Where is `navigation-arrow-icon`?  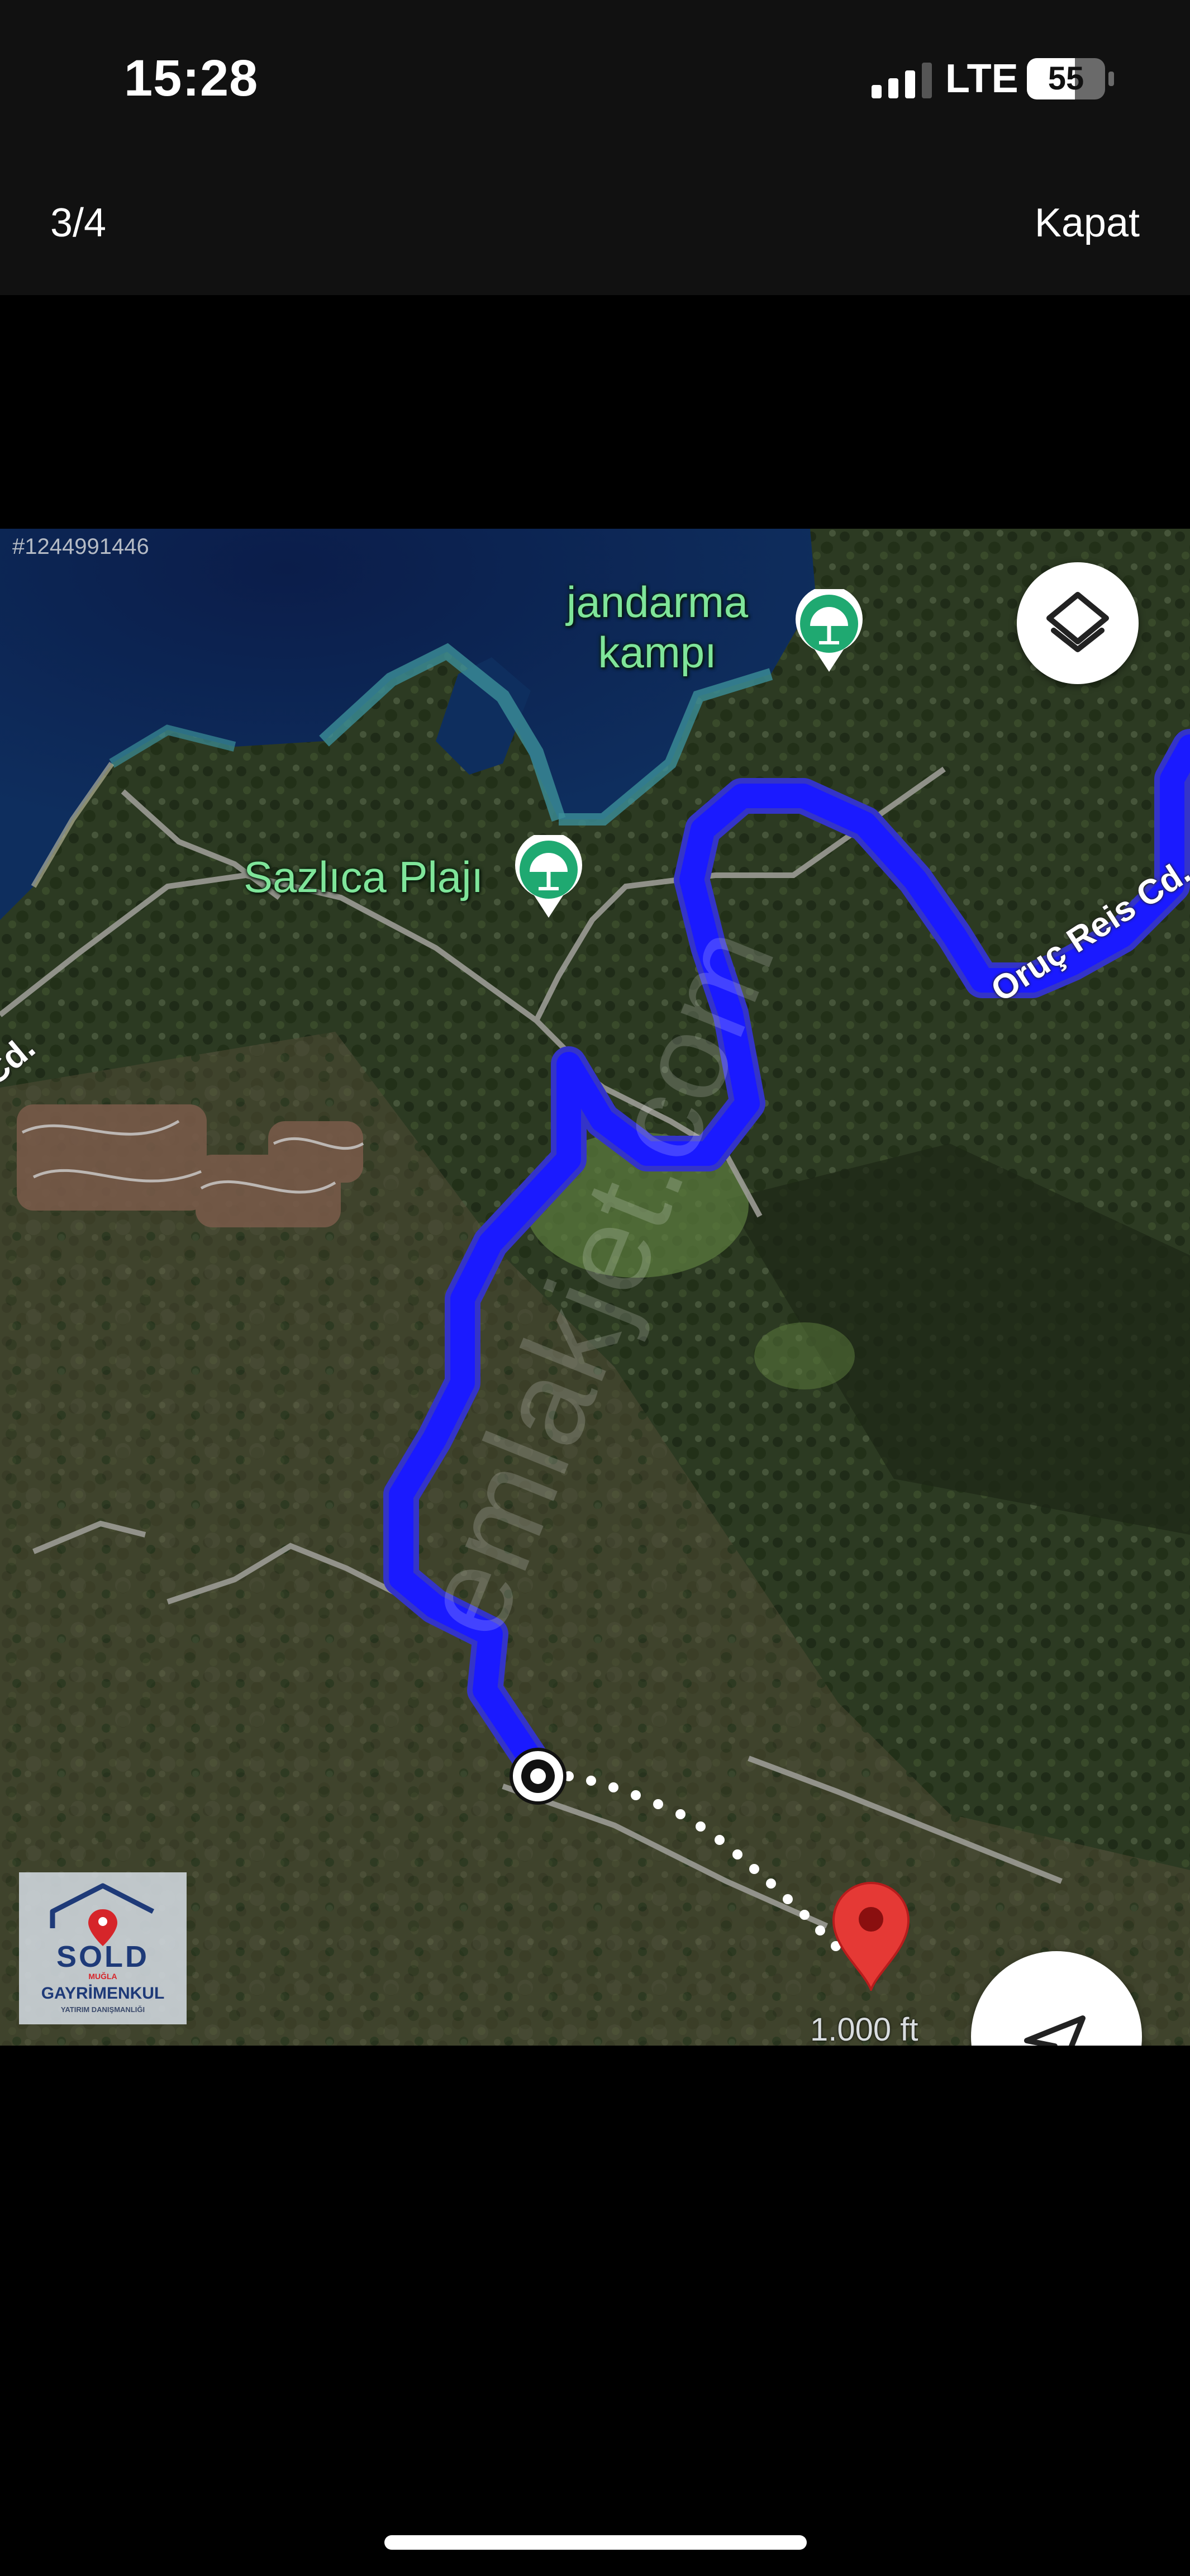 navigation-arrow-icon is located at coordinates (1055, 2030).